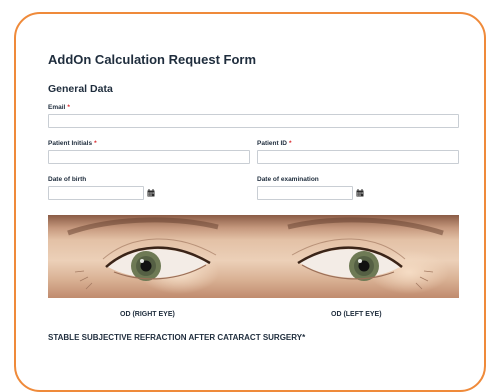 This screenshot has height=392, width=493. What do you see at coordinates (358, 157) in the screenshot?
I see `patient-id-field` at bounding box center [358, 157].